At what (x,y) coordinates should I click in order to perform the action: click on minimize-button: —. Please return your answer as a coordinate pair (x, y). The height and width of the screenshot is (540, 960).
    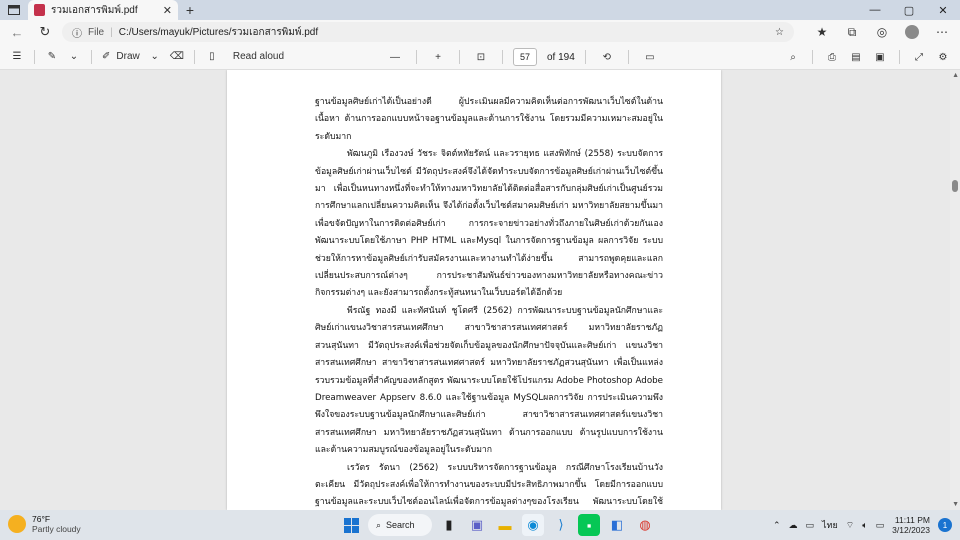
    Looking at the image, I should click on (875, 10).